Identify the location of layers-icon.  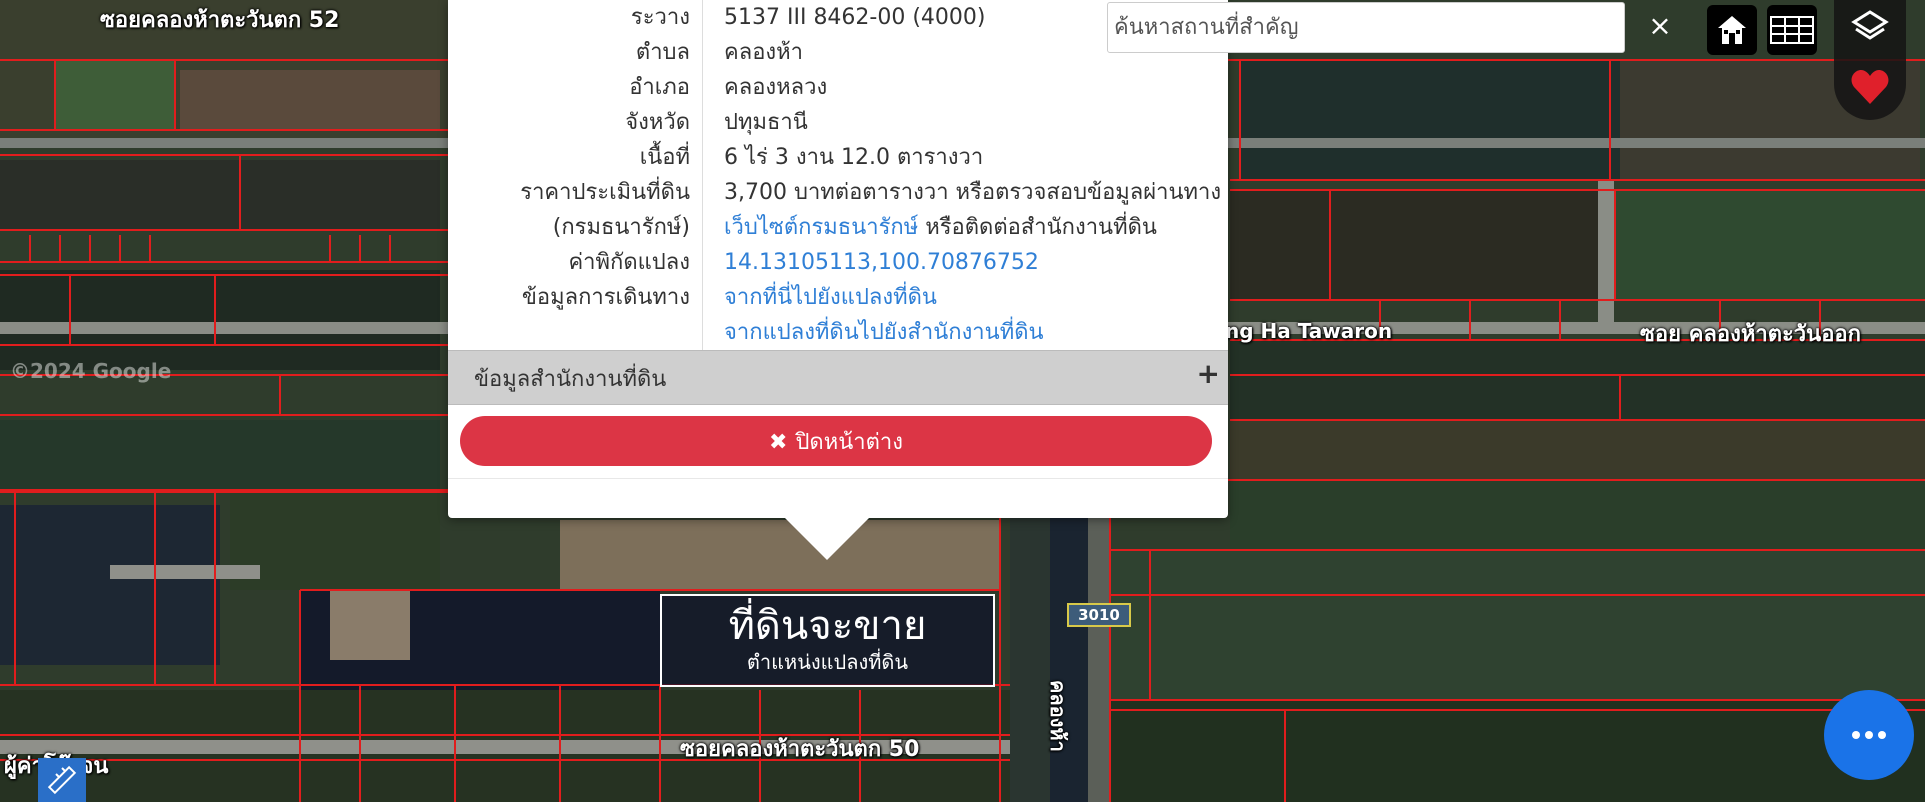
(1870, 28).